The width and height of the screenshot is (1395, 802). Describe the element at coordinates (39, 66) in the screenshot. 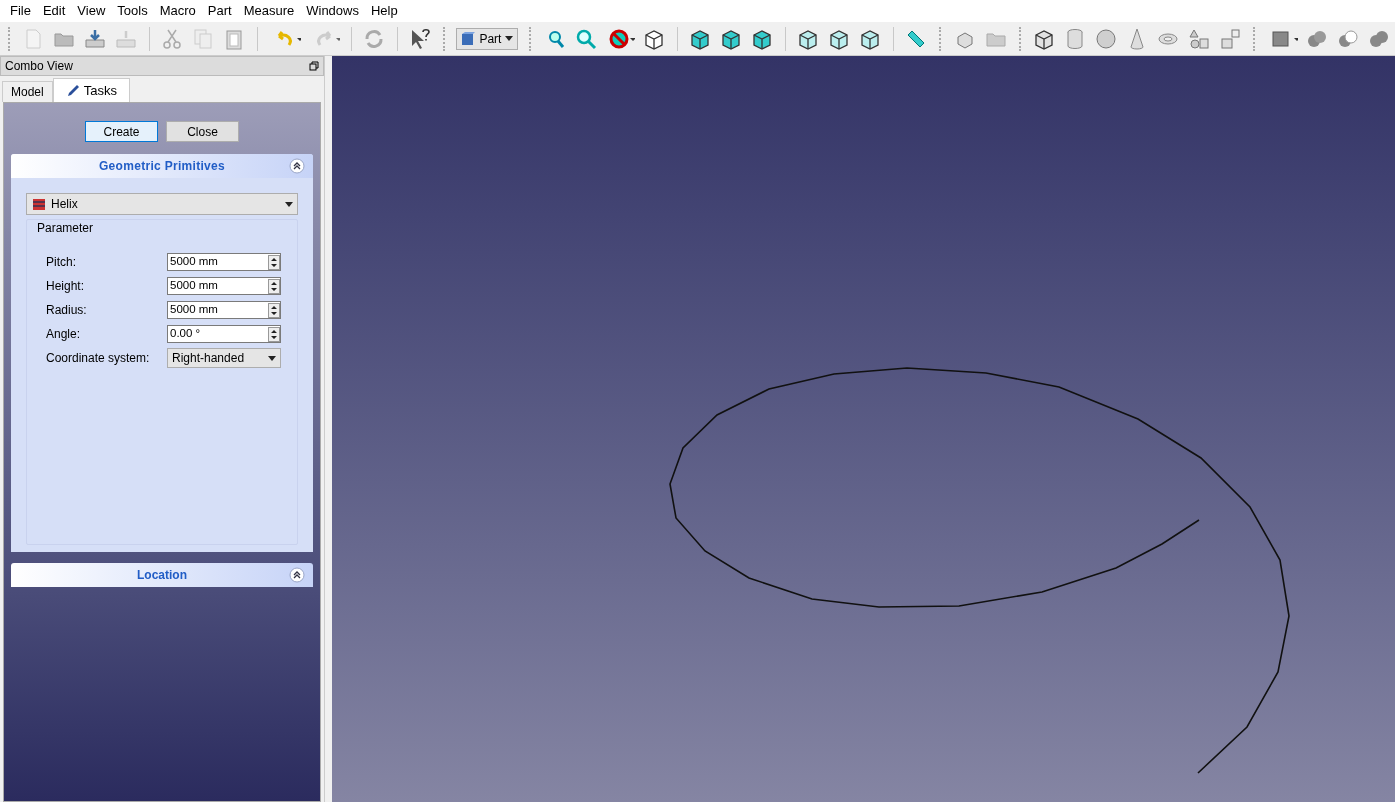

I see `panel-title: Combo View` at that location.